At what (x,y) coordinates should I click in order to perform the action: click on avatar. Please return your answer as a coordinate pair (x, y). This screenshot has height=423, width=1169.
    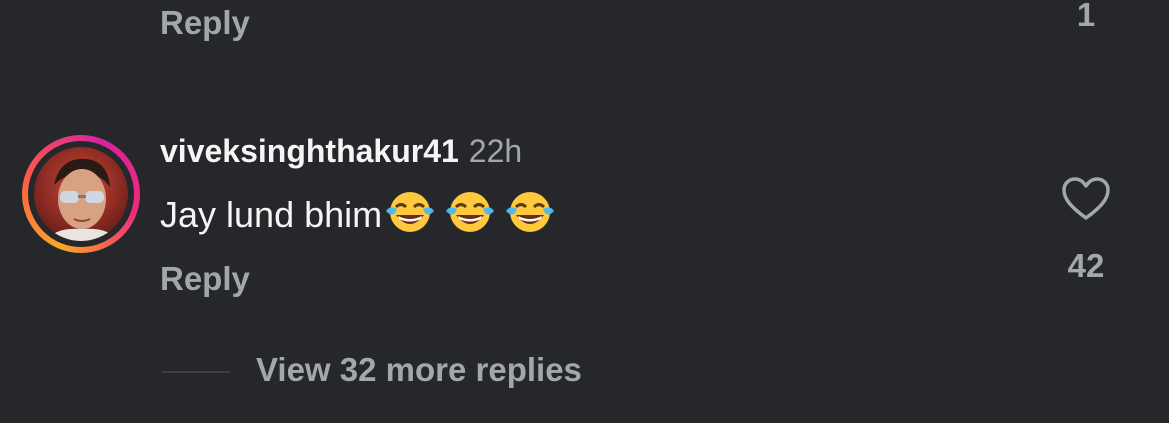
    Looking at the image, I should click on (81, 194).